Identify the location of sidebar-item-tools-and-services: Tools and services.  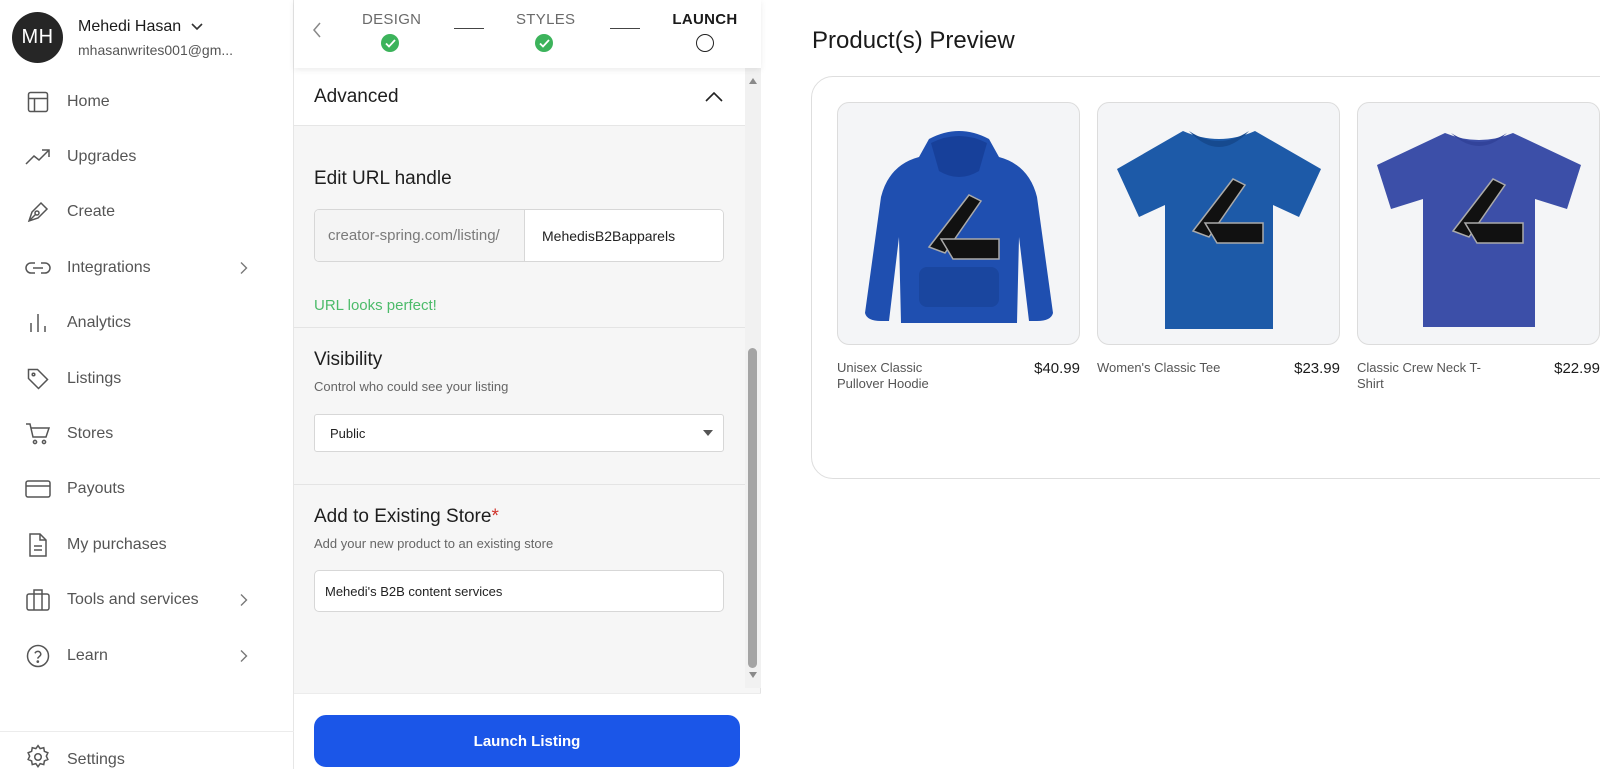
(147, 600).